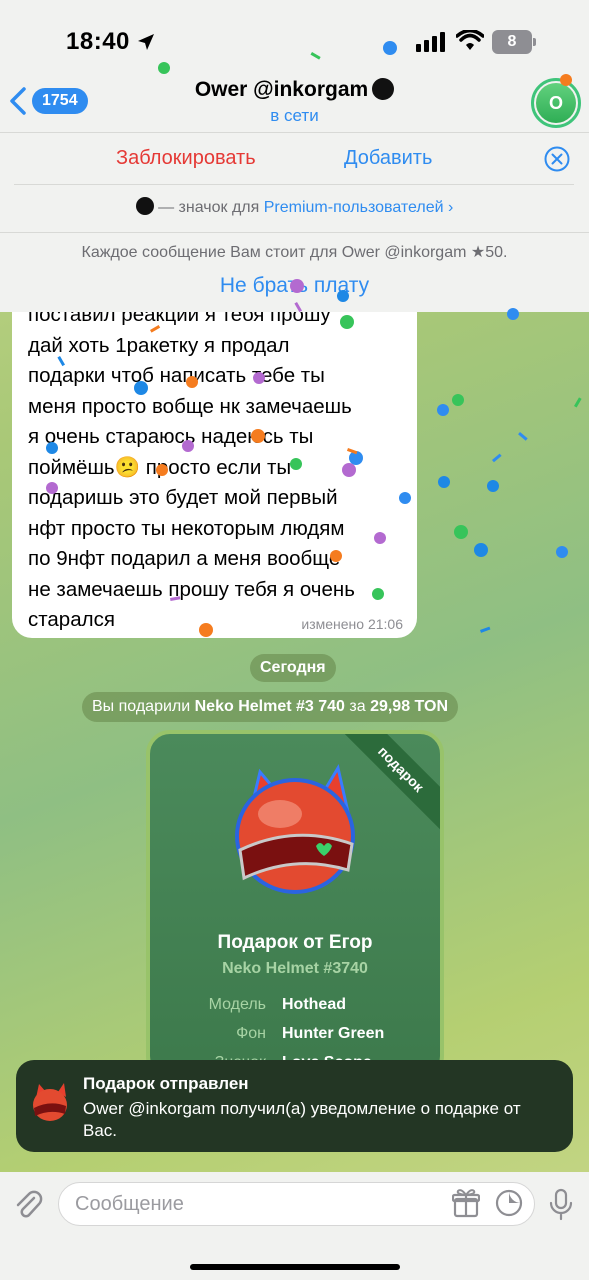 The image size is (589, 1280). What do you see at coordinates (251, 1033) in the screenshot?
I see `attr-label: Фон` at bounding box center [251, 1033].